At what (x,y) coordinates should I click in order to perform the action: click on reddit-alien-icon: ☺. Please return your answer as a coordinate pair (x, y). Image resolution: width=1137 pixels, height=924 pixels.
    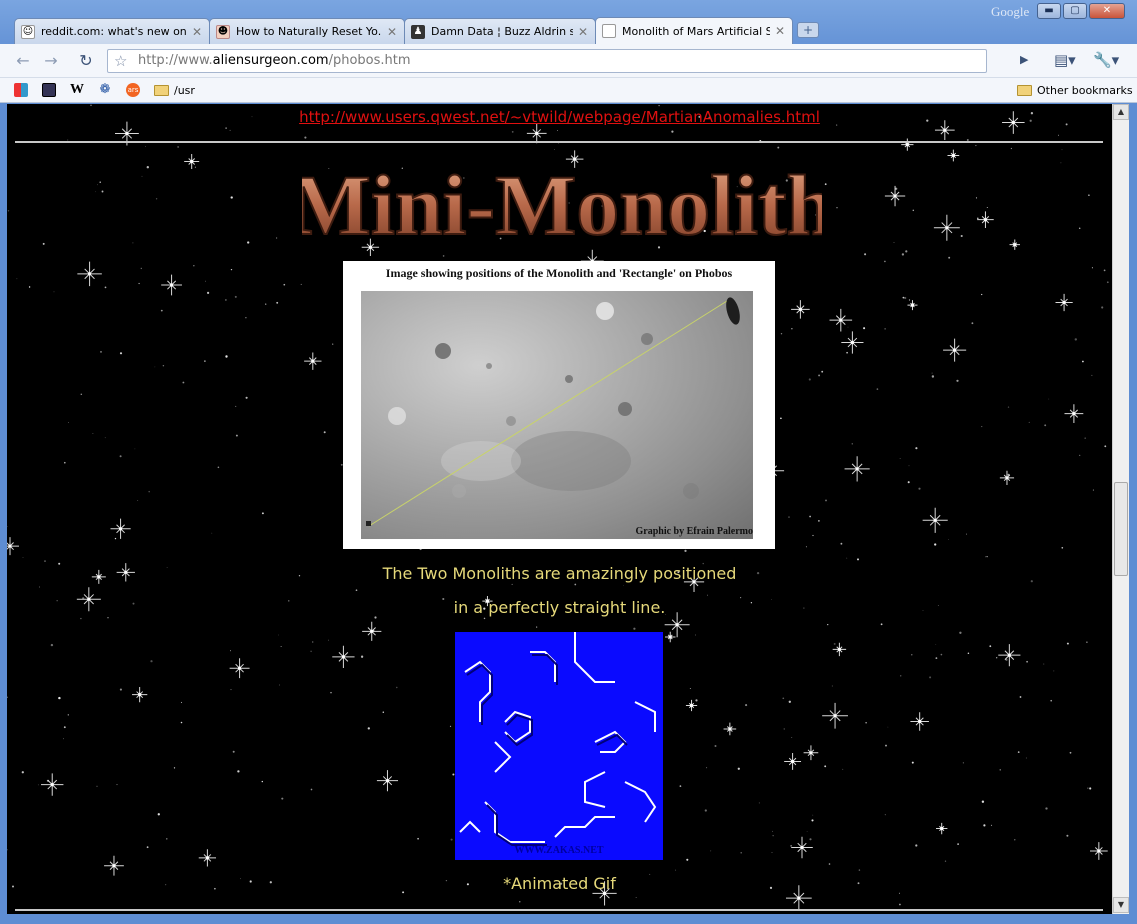
    Looking at the image, I should click on (28, 31).